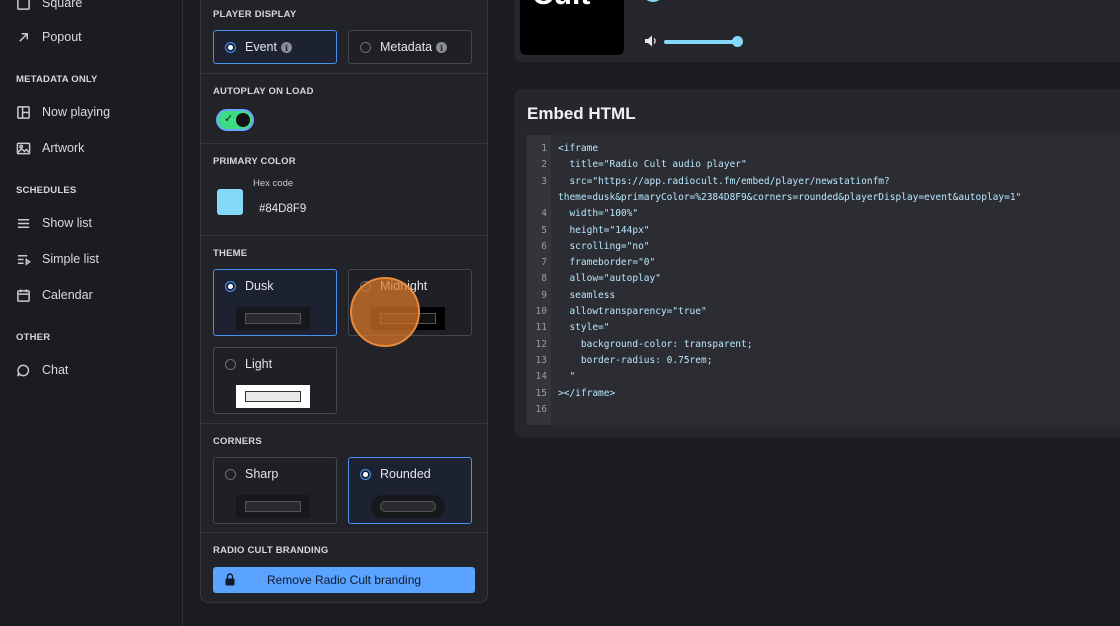  I want to click on theme-dusk-option: Dusk, so click(275, 302).